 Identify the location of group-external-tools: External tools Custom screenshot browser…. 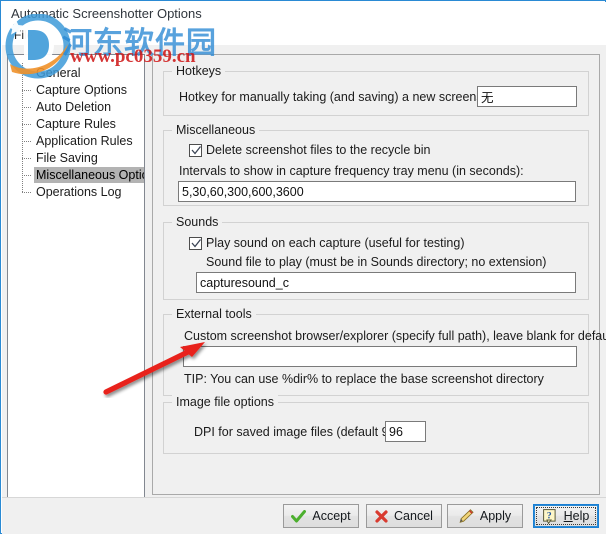
(384, 351).